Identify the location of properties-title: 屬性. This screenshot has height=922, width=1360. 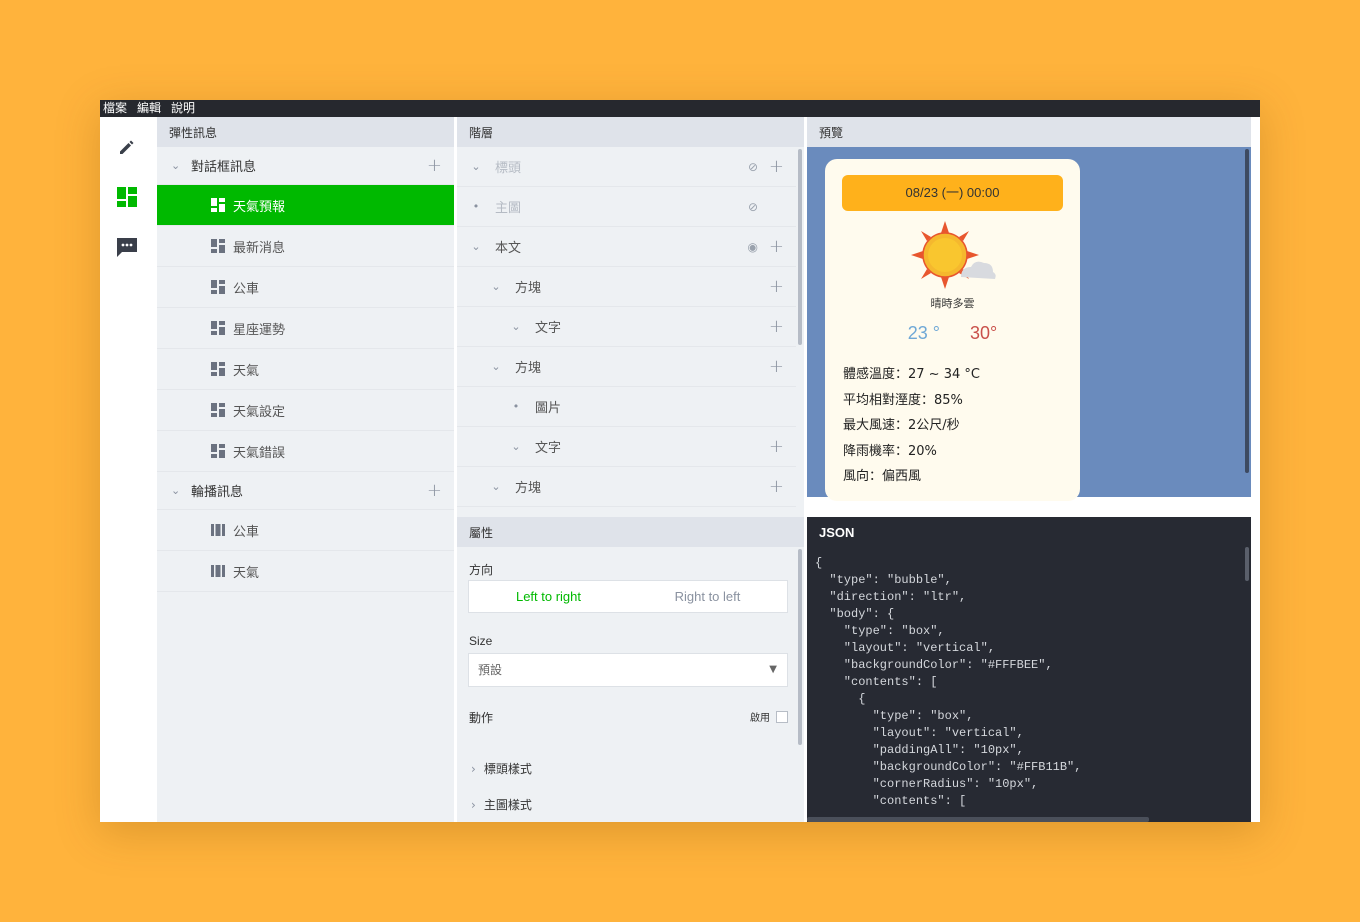
(630, 532).